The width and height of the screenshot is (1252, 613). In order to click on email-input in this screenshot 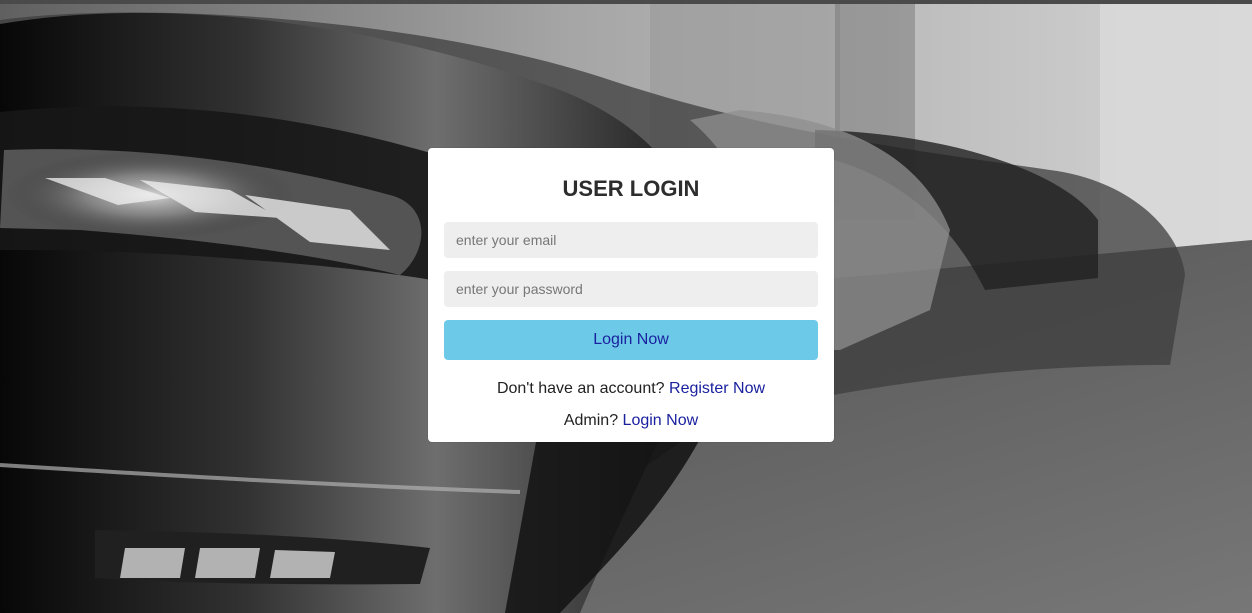, I will do `click(631, 240)`.